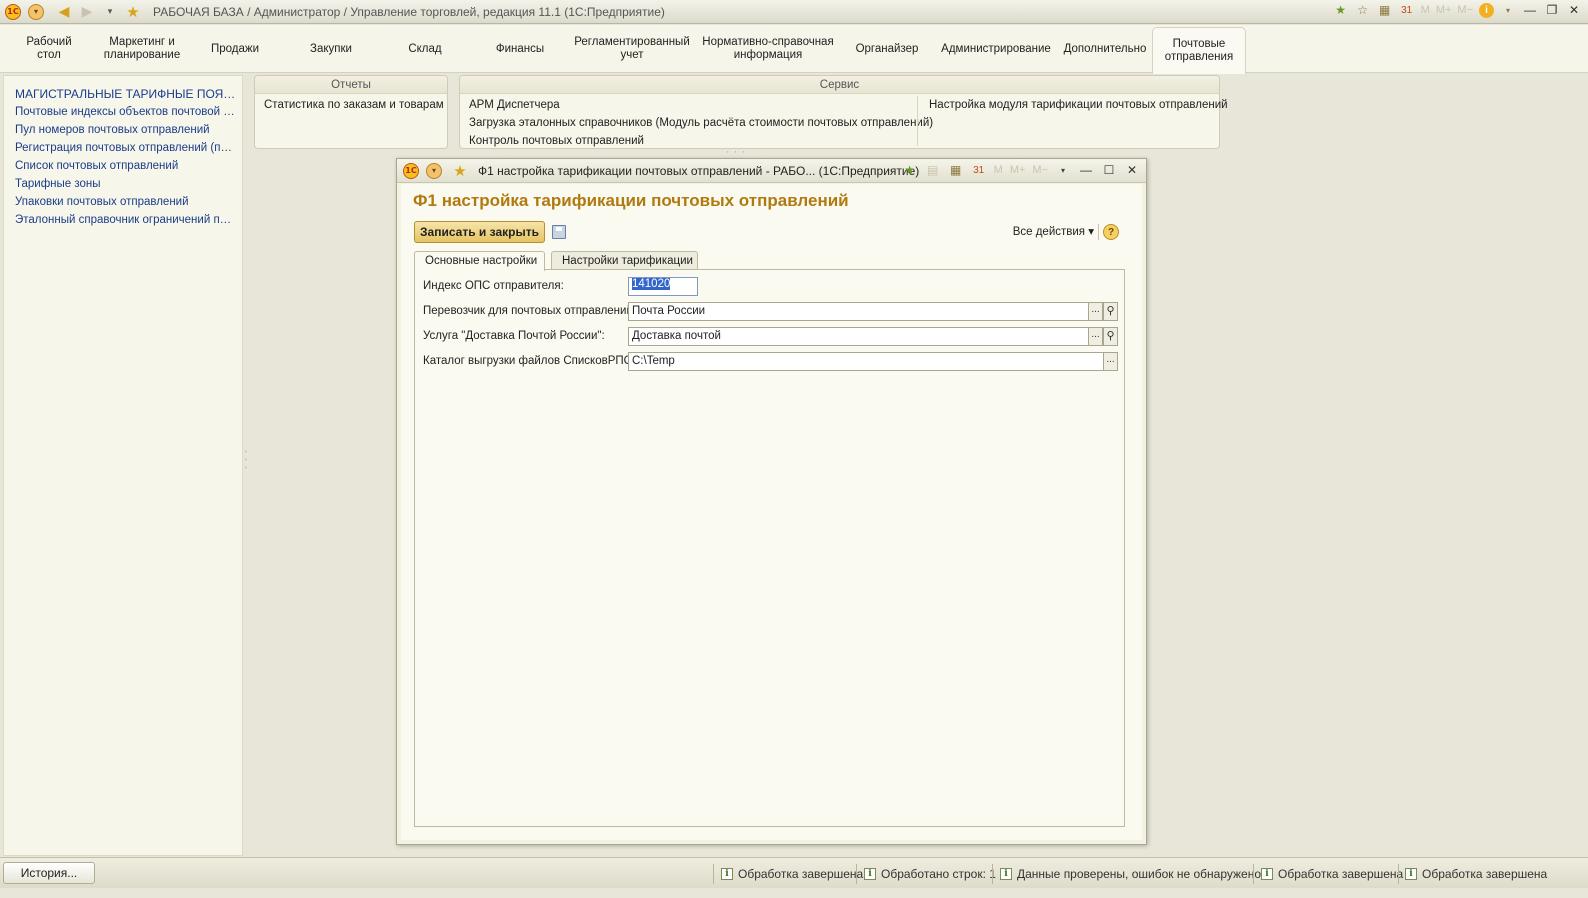 This screenshot has width=1588, height=898. What do you see at coordinates (235, 49) in the screenshot?
I see `section-sales: Продажи` at bounding box center [235, 49].